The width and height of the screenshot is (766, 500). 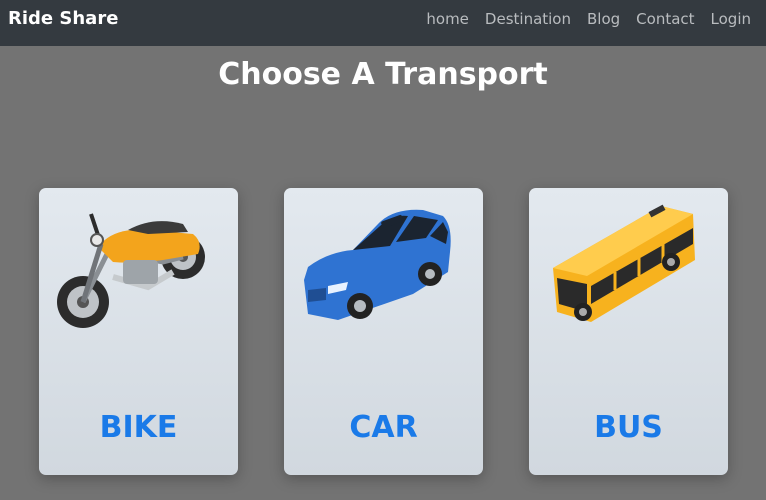 I want to click on card-label-bus: BUS, so click(x=628, y=427).